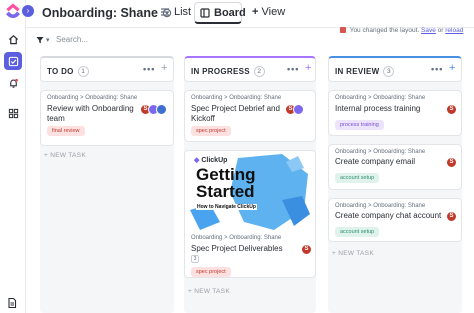 The height and width of the screenshot is (313, 474). Describe the element at coordinates (273, 12) in the screenshot. I see `add-view-label: View` at that location.